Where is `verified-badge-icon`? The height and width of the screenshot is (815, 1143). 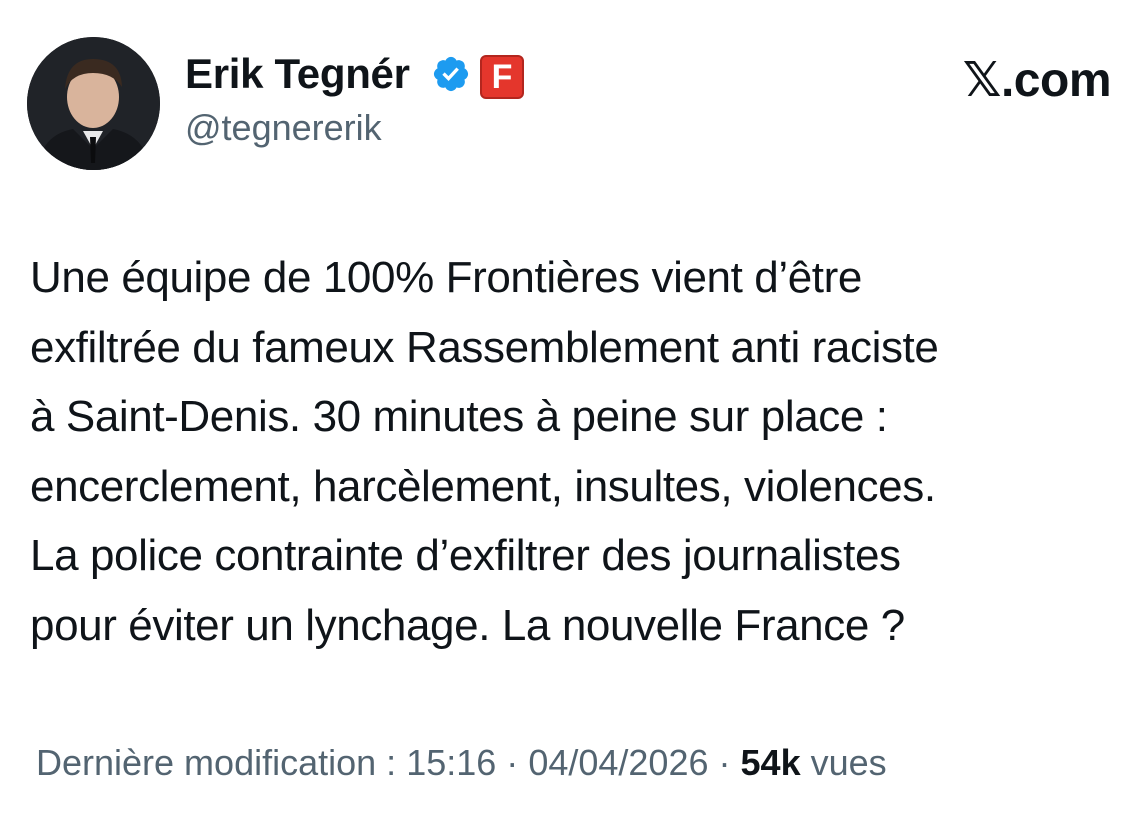 verified-badge-icon is located at coordinates (451, 74).